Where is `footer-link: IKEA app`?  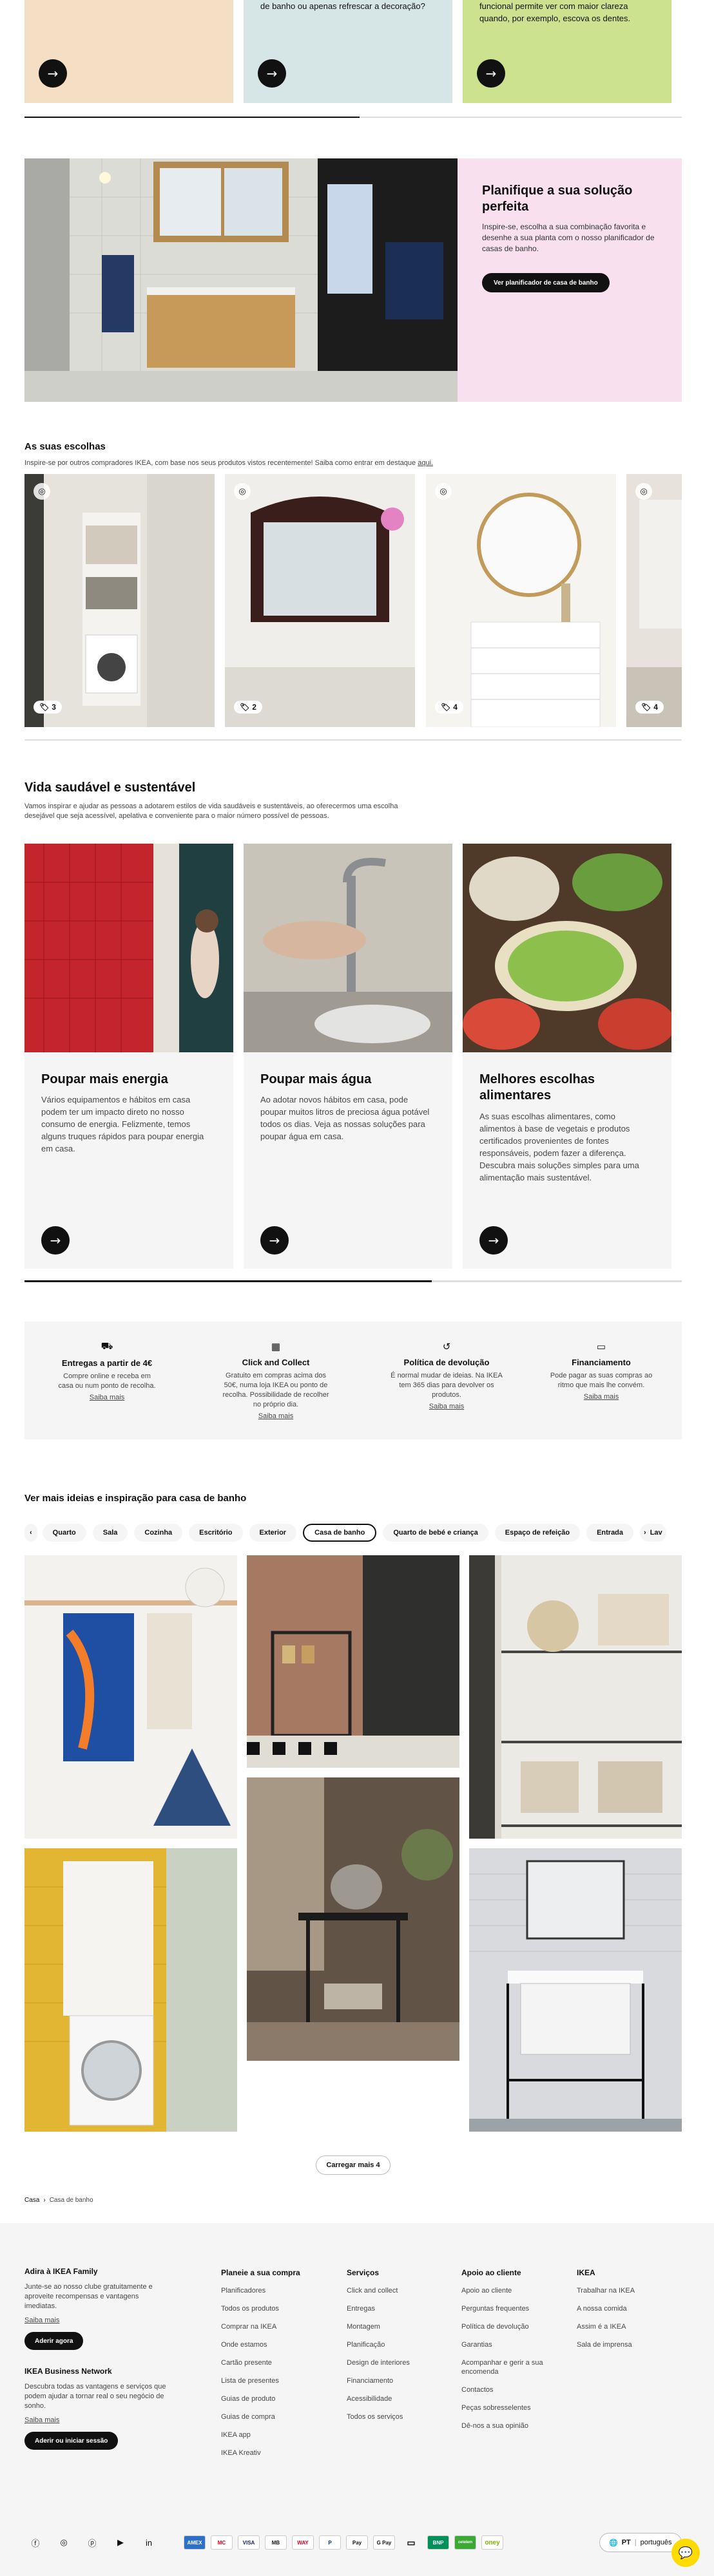
footer-link: IKEA app is located at coordinates (270, 2434).